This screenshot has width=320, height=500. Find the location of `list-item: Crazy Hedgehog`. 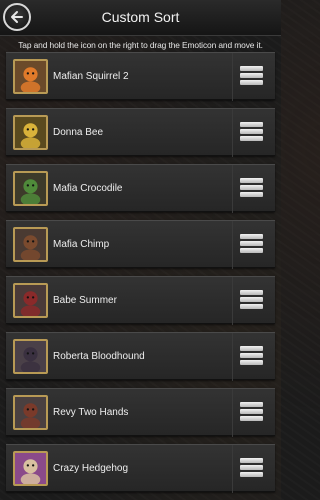

list-item: Crazy Hedgehog is located at coordinates (140, 468).